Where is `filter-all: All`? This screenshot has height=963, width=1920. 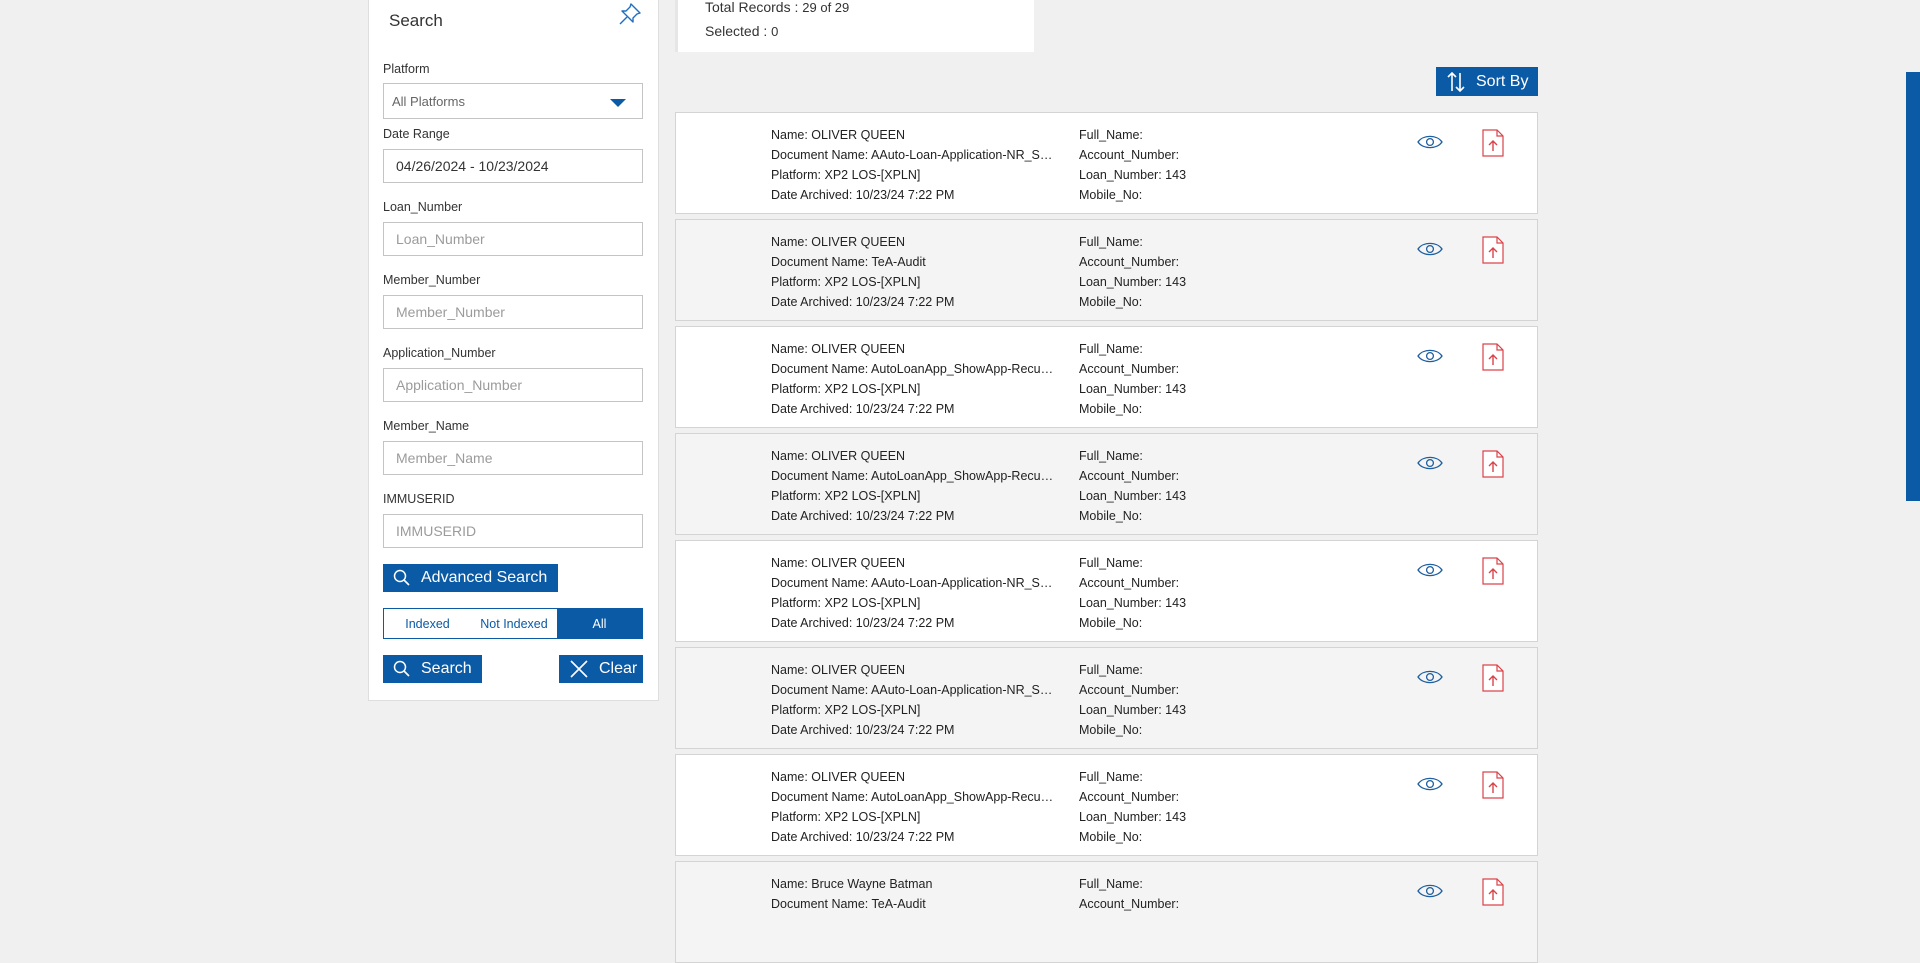
filter-all: All is located at coordinates (599, 623).